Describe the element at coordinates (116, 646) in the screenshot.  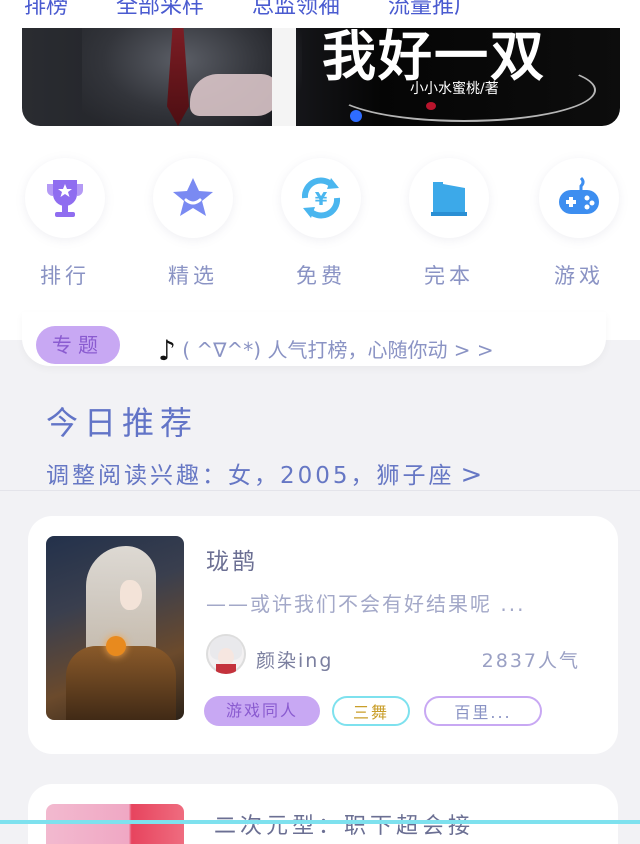
I see `cover-orb` at that location.